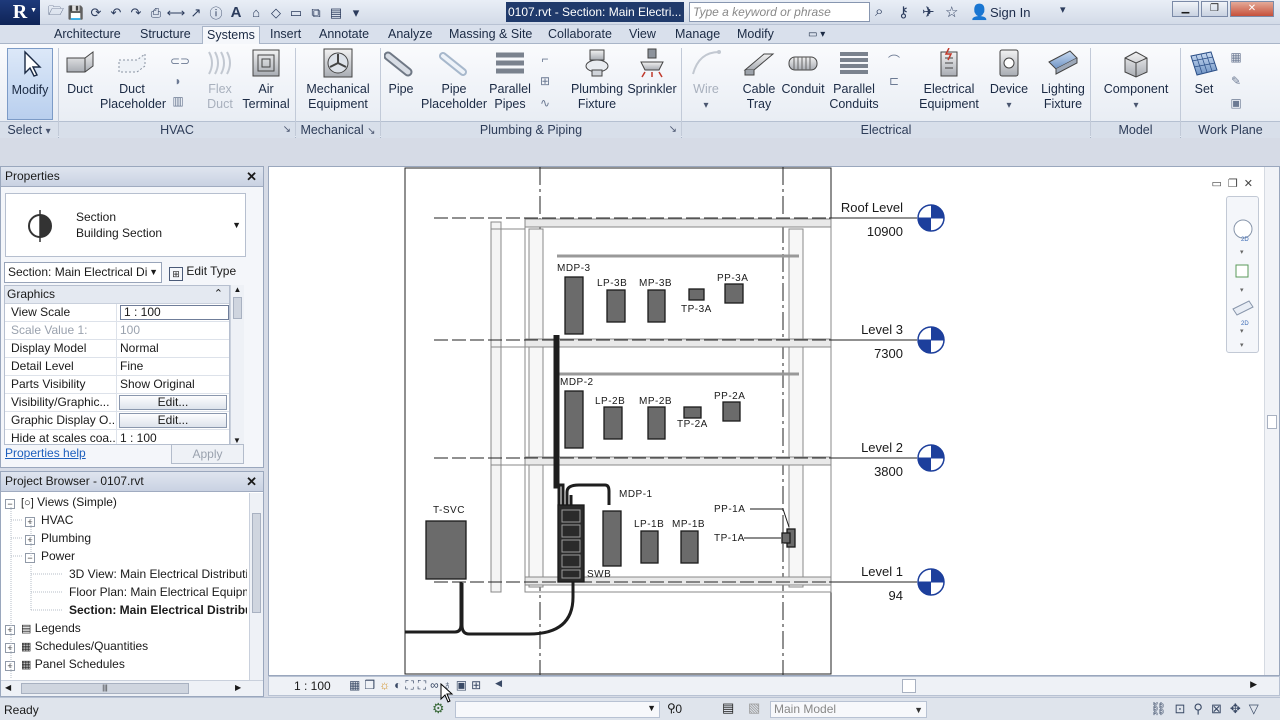 This screenshot has height=720, width=1280. What do you see at coordinates (401, 72) in the screenshot?
I see `pipe-button: Pipe` at bounding box center [401, 72].